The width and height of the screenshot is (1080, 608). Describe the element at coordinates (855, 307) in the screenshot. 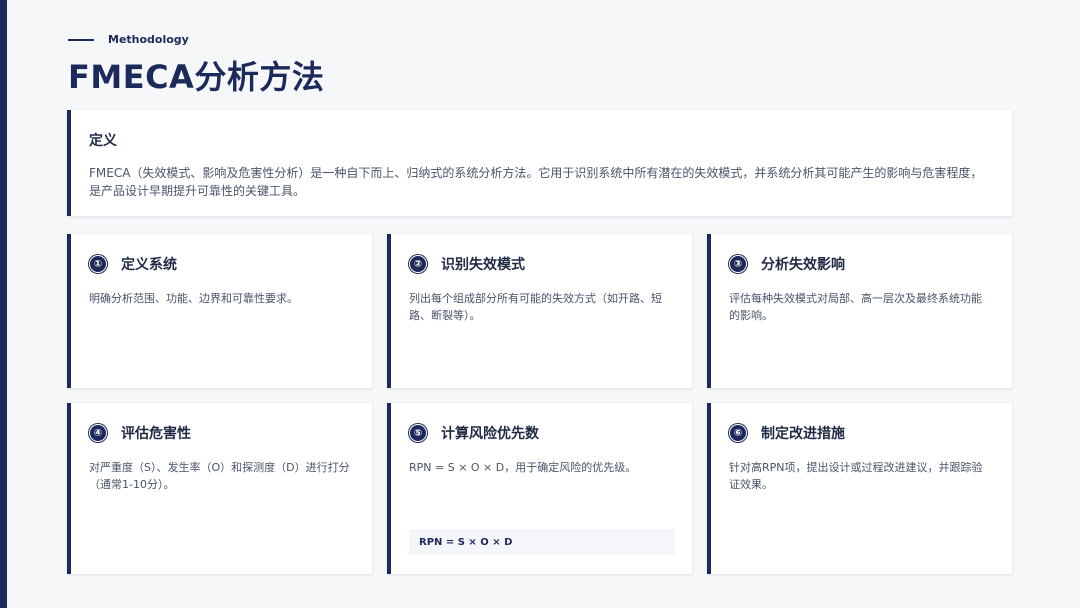

I see `step-description: 评估每种失效模式对局部、高一层次及最终系统功能的影响。` at that location.